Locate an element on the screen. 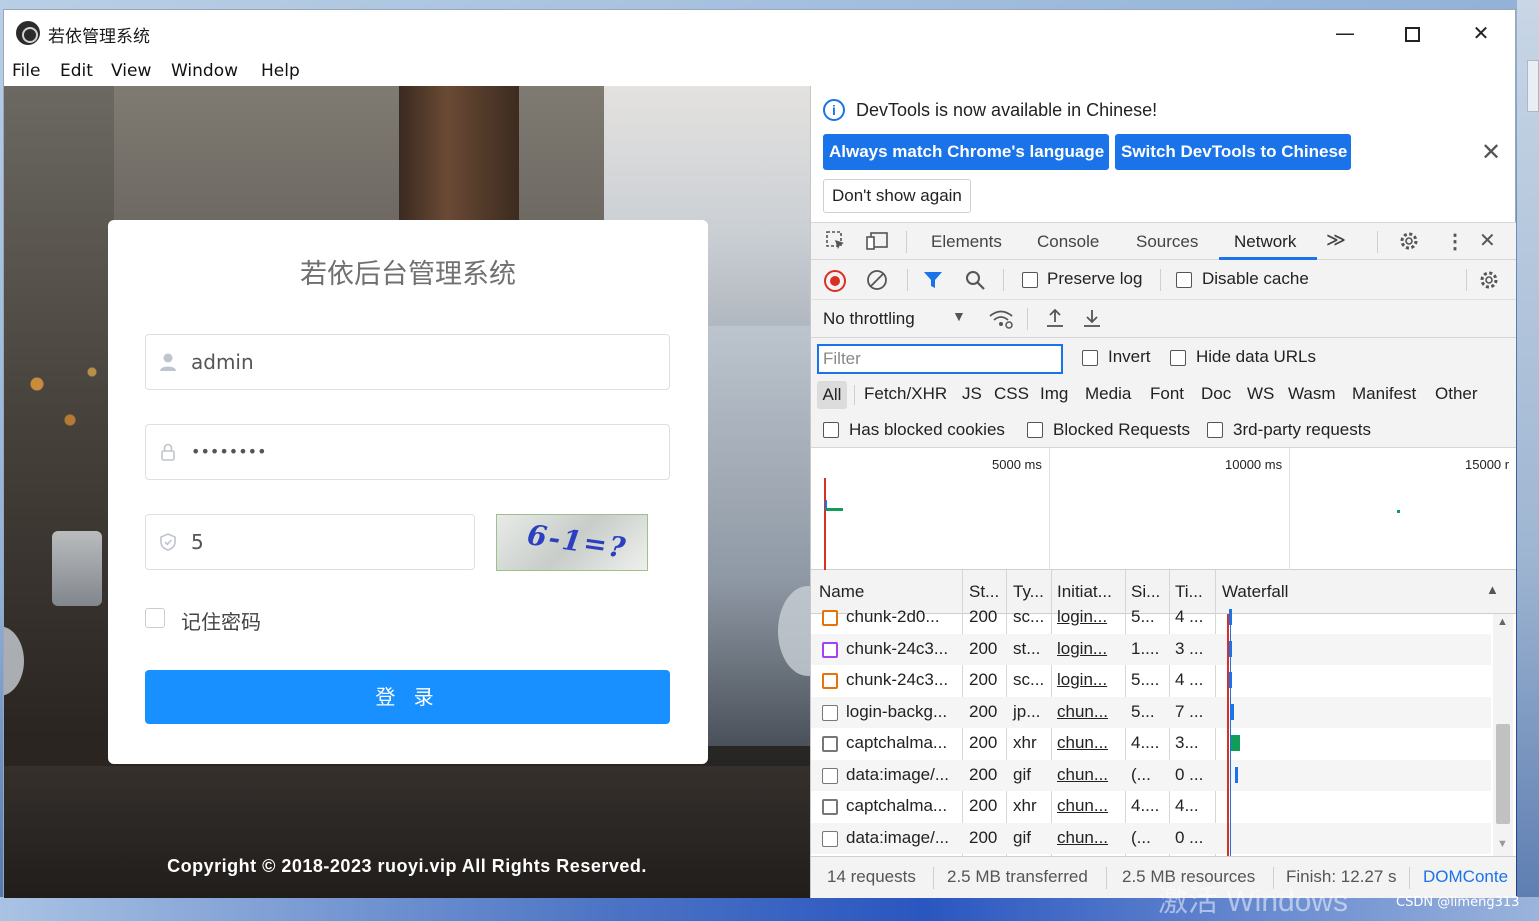 Image resolution: width=1539 pixels, height=921 pixels. upload-icon is located at coordinates (1055, 320).